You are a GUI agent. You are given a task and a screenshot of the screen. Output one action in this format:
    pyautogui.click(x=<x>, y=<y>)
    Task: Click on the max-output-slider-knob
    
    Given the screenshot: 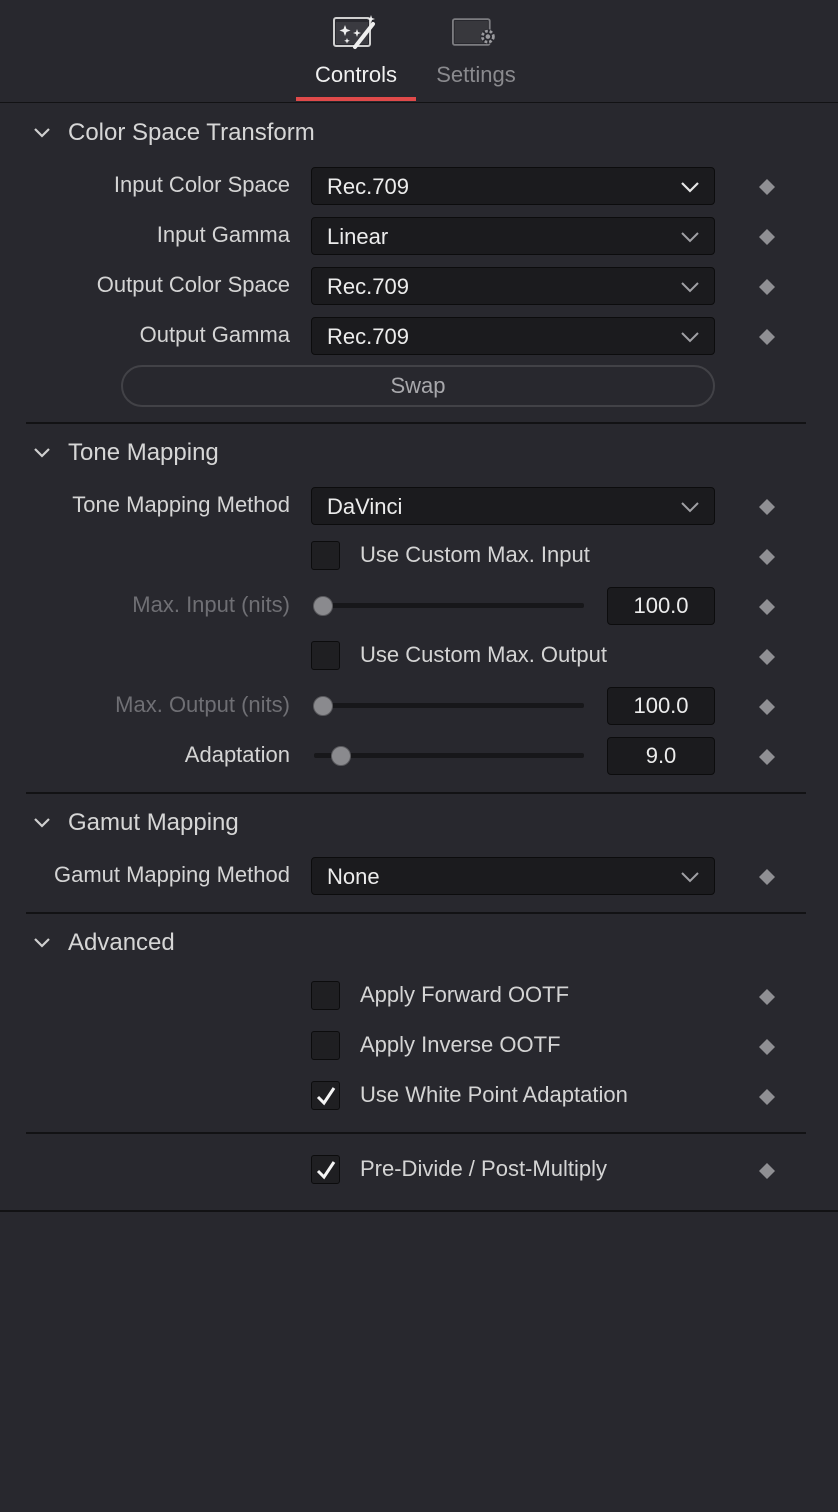 What is the action you would take?
    pyautogui.click(x=323, y=706)
    